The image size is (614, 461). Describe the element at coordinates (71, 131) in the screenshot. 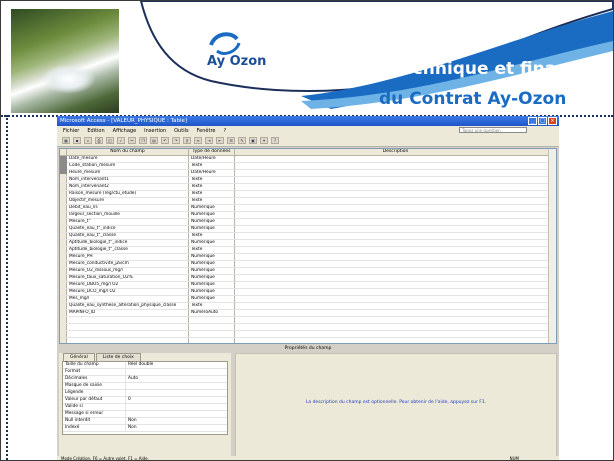

I see `menu-fichier: Fichier` at that location.